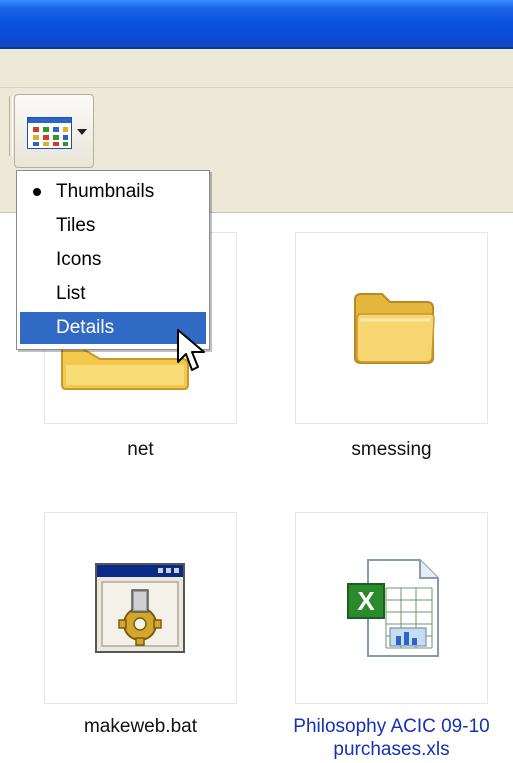 The width and height of the screenshot is (513, 763). Describe the element at coordinates (71, 293) in the screenshot. I see `menu-item-label: List` at that location.